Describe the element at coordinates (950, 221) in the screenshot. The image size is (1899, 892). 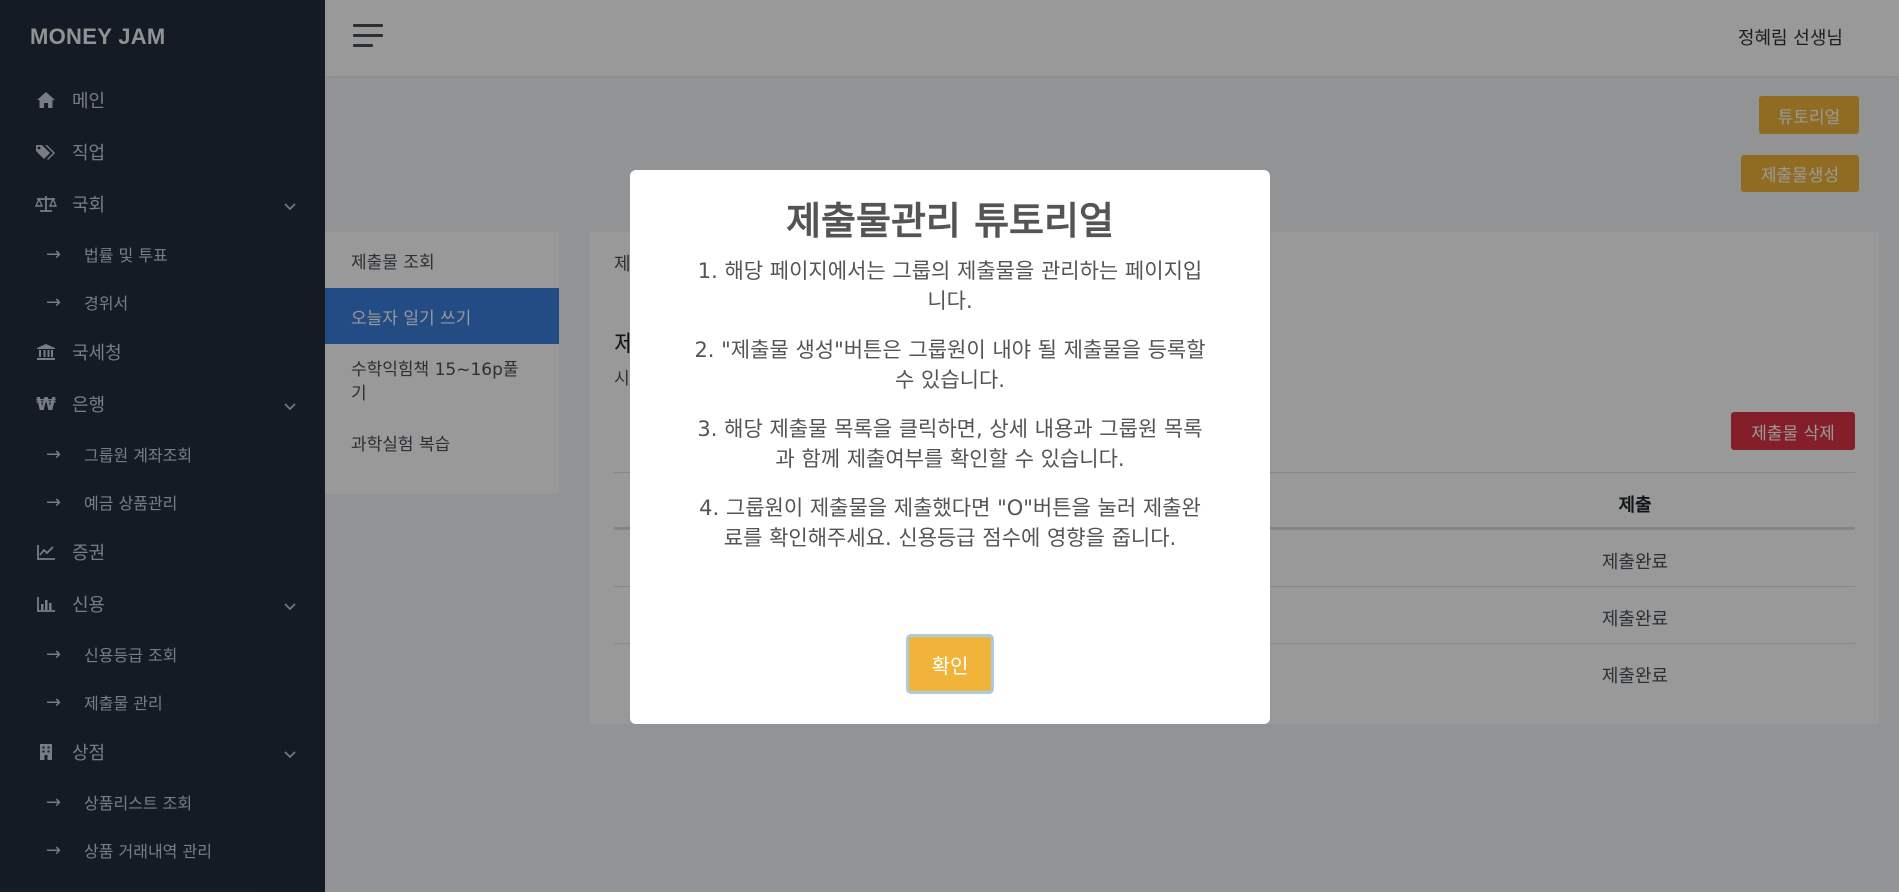
I see `modal-title: 제출물관리 튜토리얼` at that location.